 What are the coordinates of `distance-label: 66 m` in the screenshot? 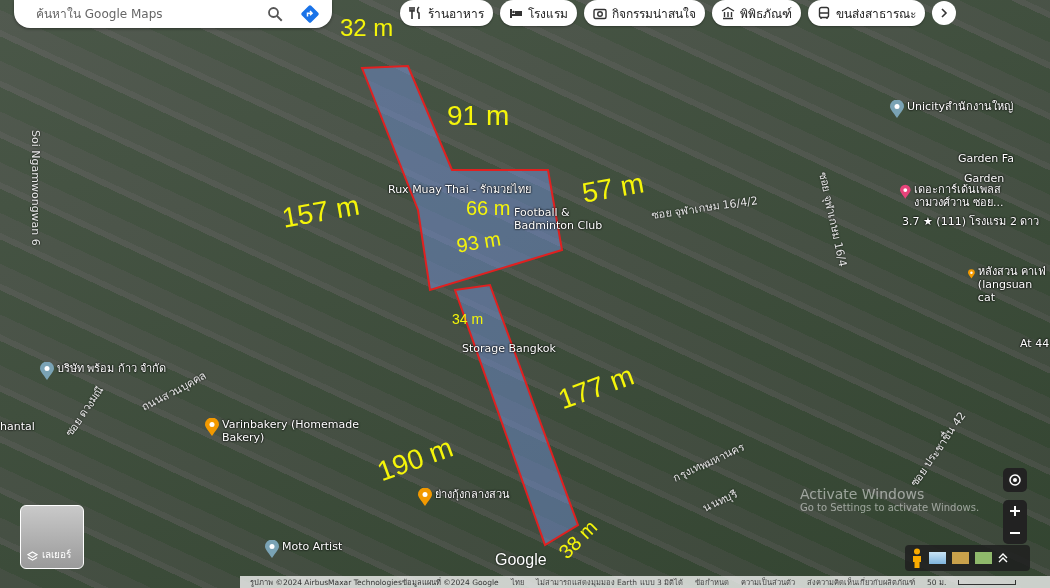 It's located at (488, 208).